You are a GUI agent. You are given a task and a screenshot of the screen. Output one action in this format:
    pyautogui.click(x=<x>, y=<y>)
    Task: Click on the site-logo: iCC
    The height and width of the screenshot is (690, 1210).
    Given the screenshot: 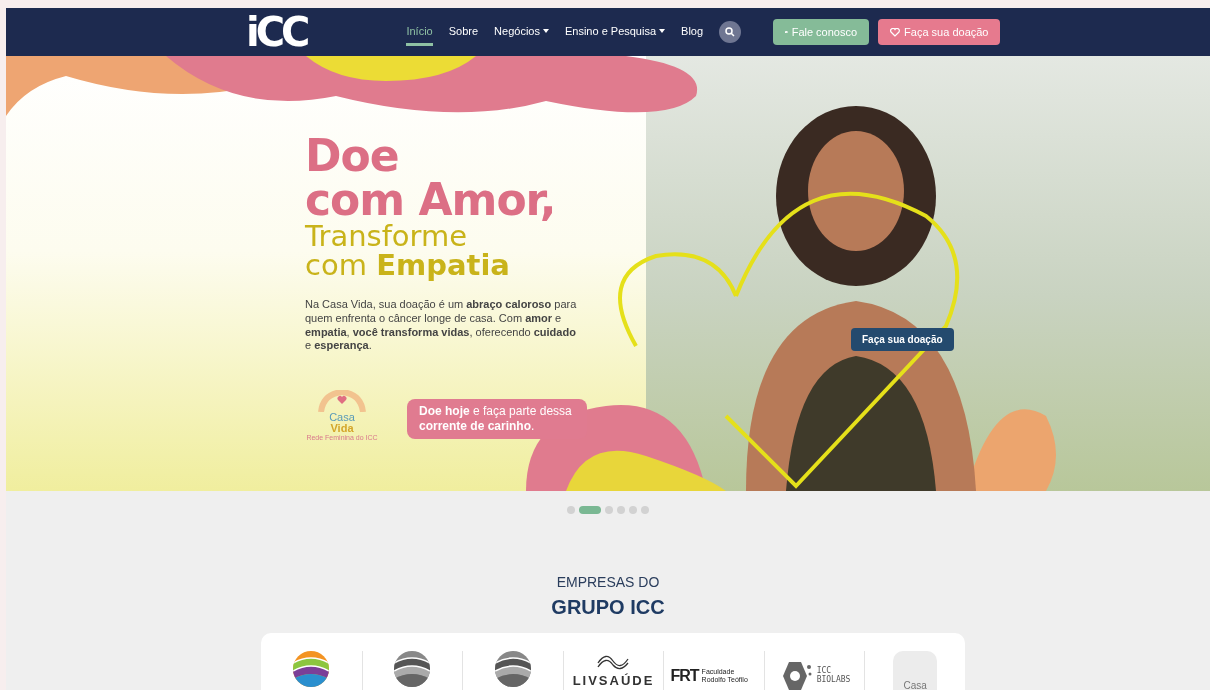 What is the action you would take?
    pyautogui.click(x=276, y=32)
    